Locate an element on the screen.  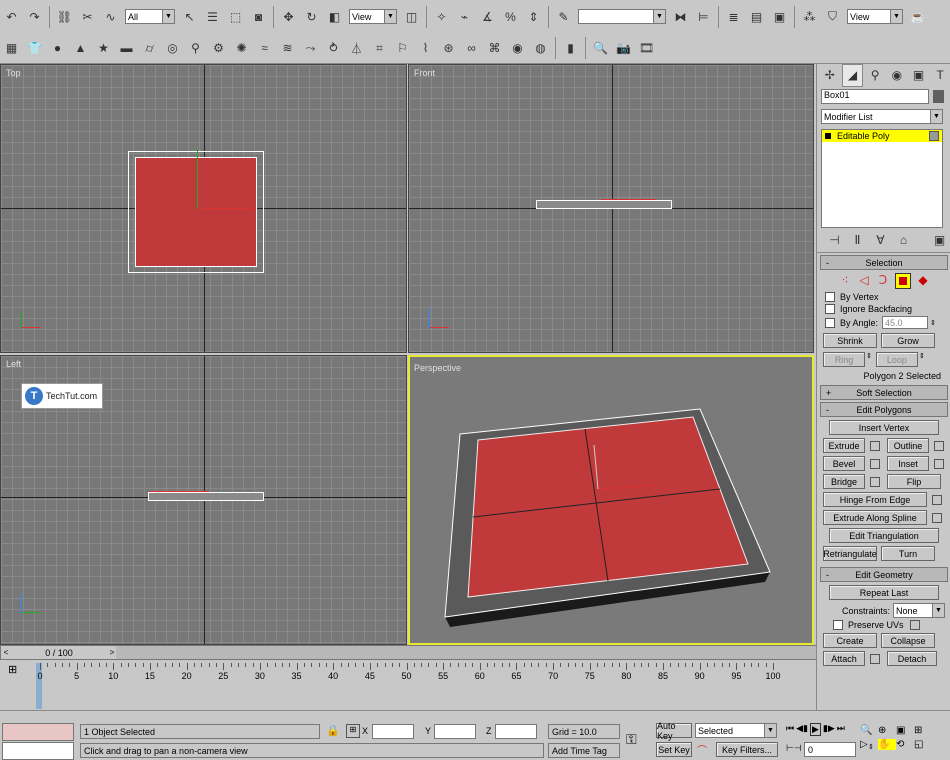
gear-icon: ⚙ is located at coordinates (218, 48).